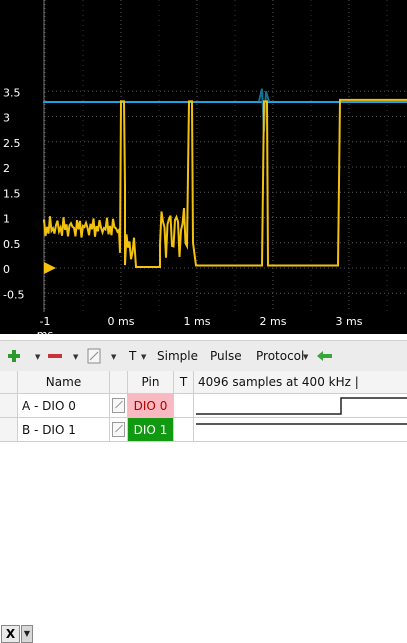  What do you see at coordinates (10, 634) in the screenshot?
I see `x-unit-button: X` at bounding box center [10, 634].